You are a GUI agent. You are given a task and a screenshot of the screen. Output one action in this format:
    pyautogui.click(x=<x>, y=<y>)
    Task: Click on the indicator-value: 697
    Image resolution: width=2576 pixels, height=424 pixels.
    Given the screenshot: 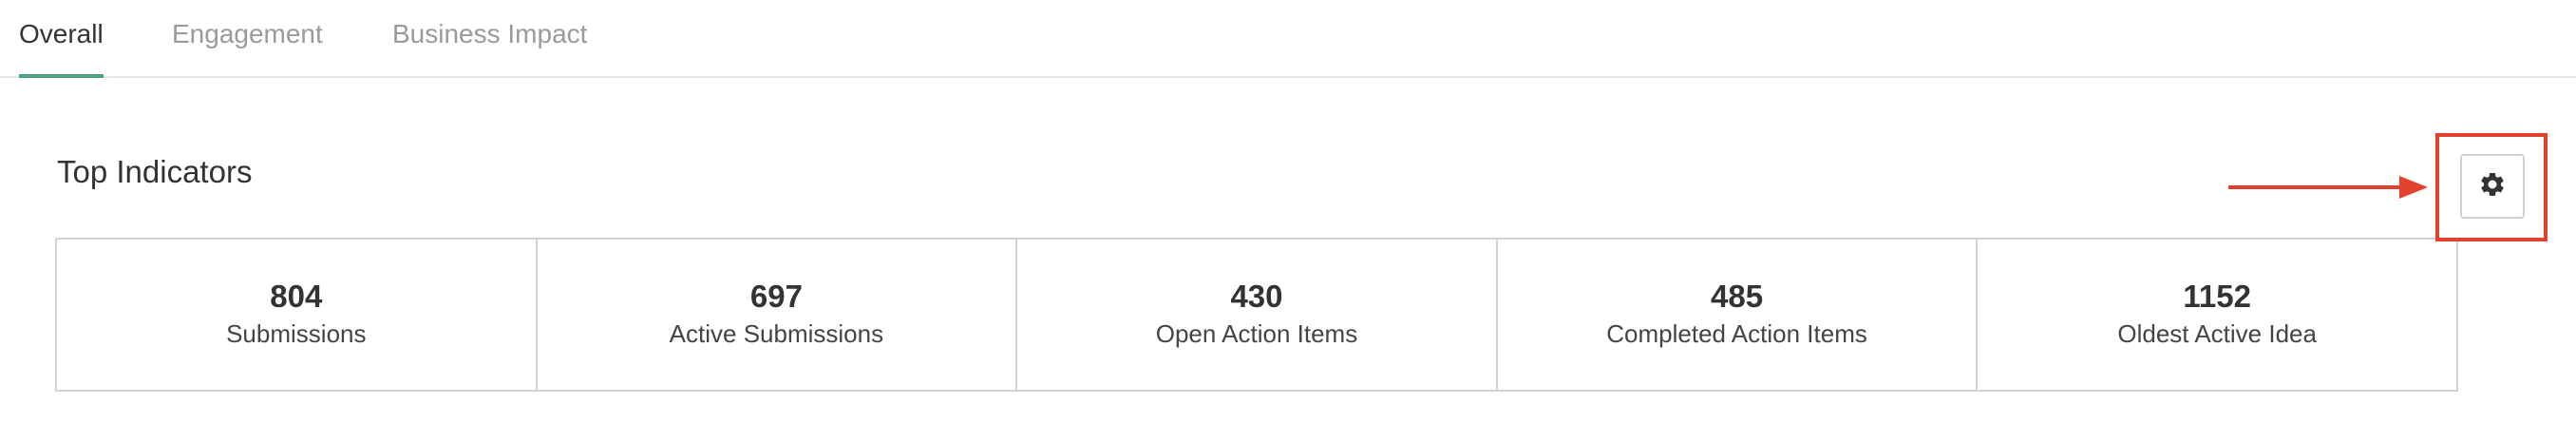 What is the action you would take?
    pyautogui.click(x=776, y=296)
    